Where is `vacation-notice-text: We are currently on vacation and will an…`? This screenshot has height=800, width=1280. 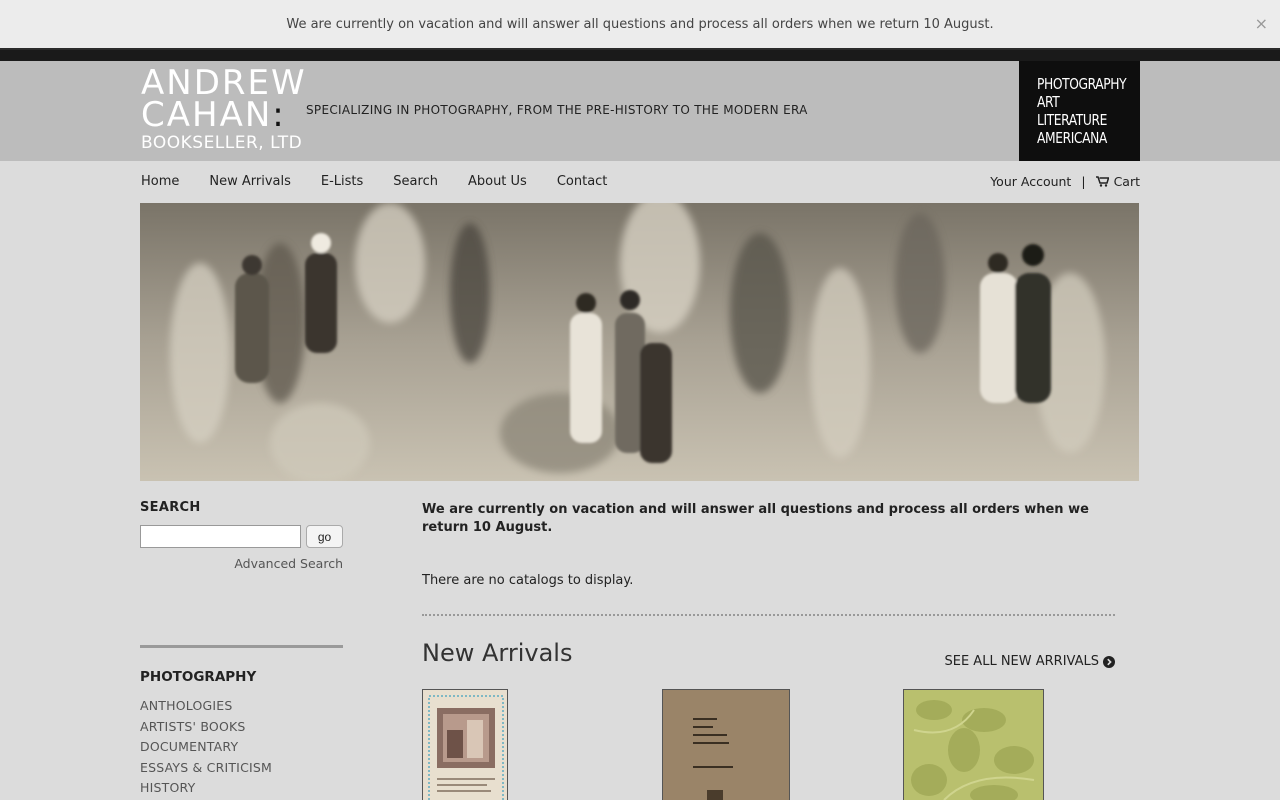 vacation-notice-text: We are currently on vacation and will an… is located at coordinates (640, 24).